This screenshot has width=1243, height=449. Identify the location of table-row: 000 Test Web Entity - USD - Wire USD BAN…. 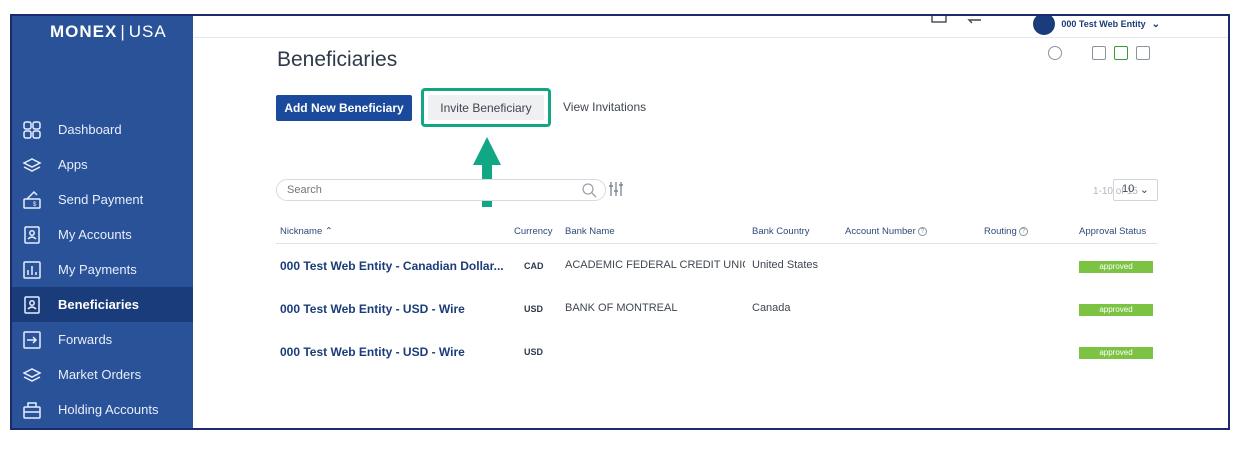
(717, 308).